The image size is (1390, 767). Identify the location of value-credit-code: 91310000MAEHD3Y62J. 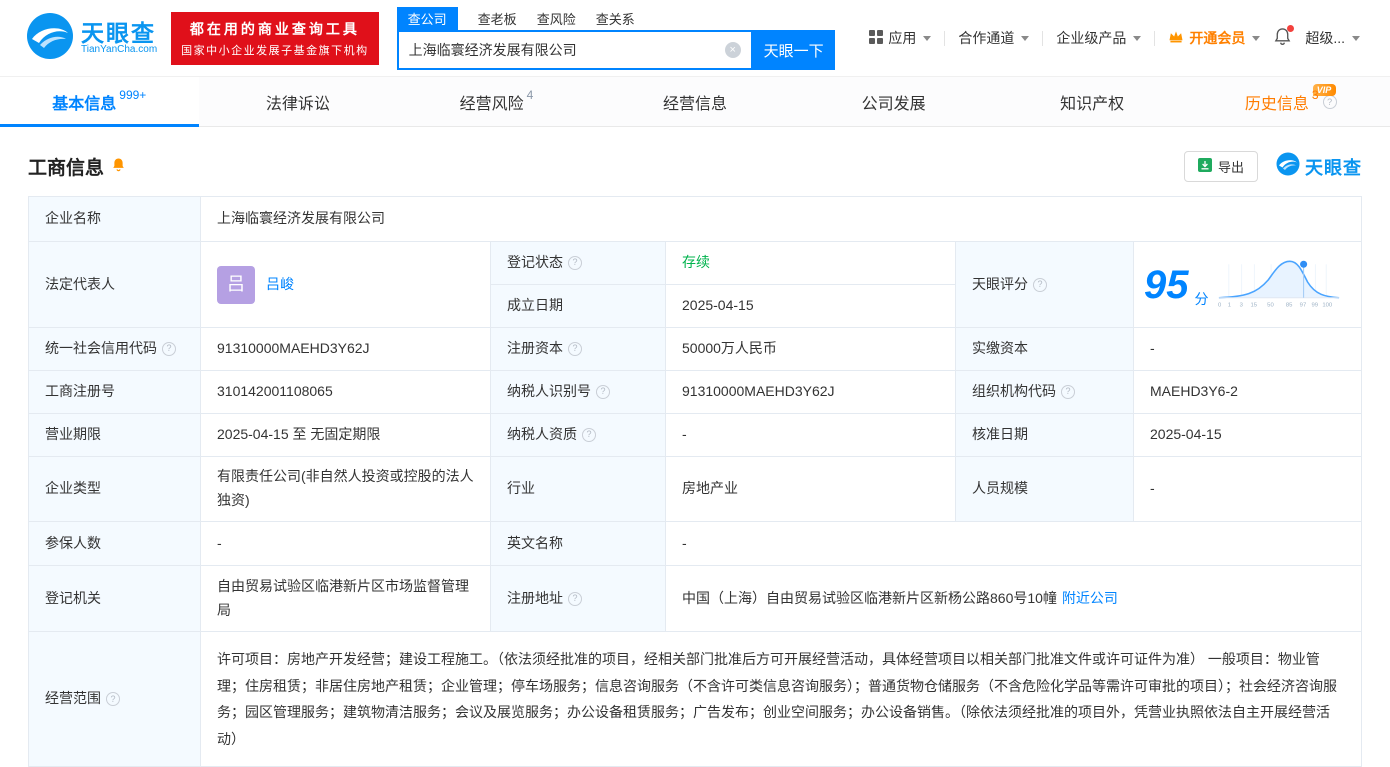
(346, 349).